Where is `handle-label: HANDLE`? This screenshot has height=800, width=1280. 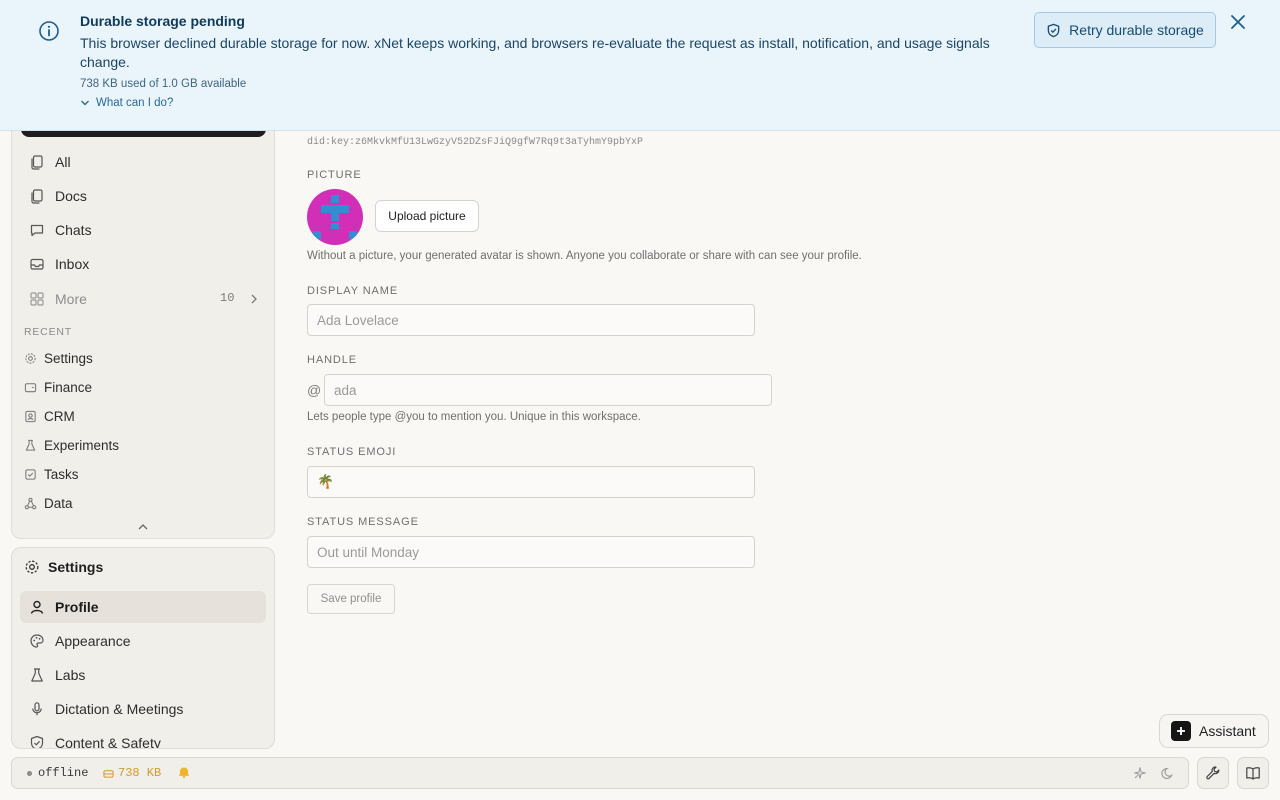 handle-label: HANDLE is located at coordinates (332, 360).